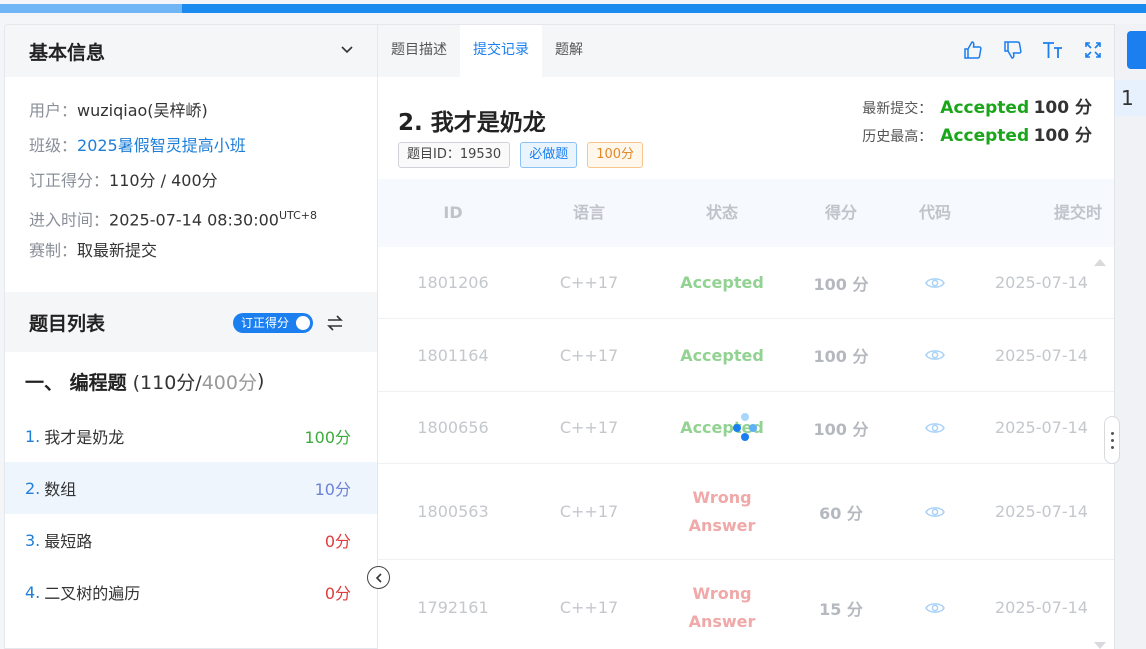 The width and height of the screenshot is (1146, 649). What do you see at coordinates (191, 540) in the screenshot?
I see `problem-item: 3. 最短路 0分` at bounding box center [191, 540].